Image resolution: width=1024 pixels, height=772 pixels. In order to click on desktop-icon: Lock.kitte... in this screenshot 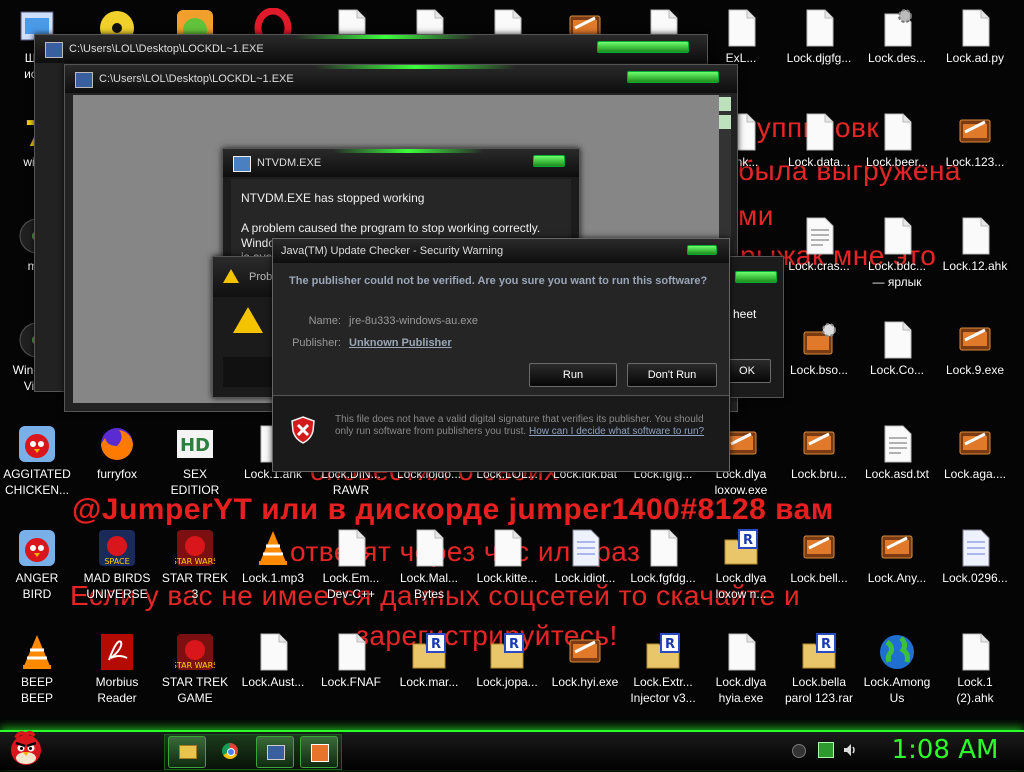, I will do `click(507, 574)`.